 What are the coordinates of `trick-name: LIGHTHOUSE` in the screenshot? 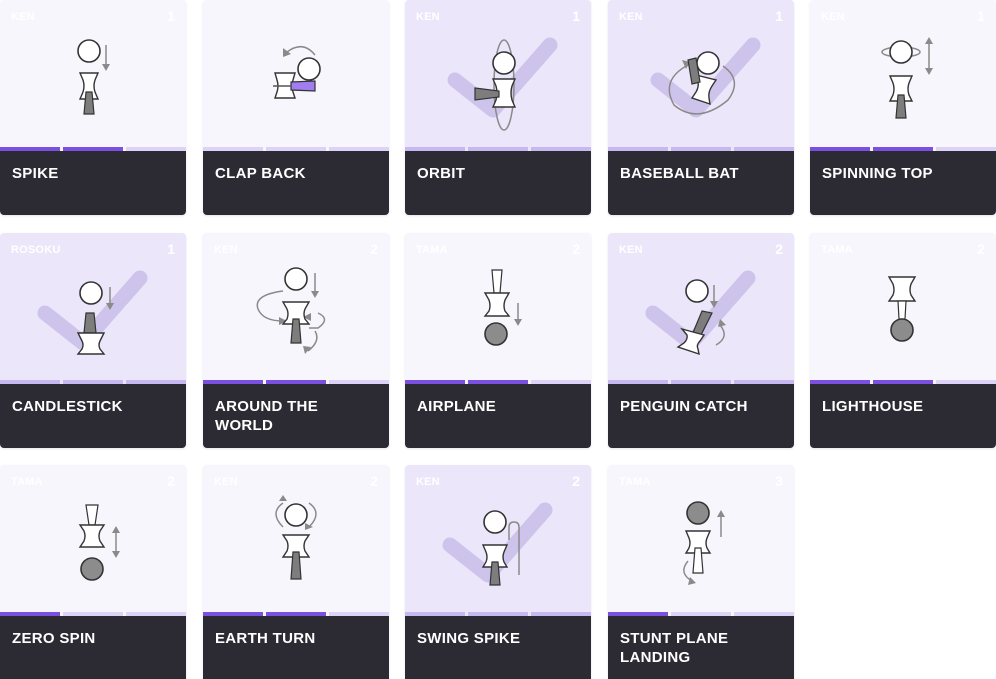 It's located at (903, 416).